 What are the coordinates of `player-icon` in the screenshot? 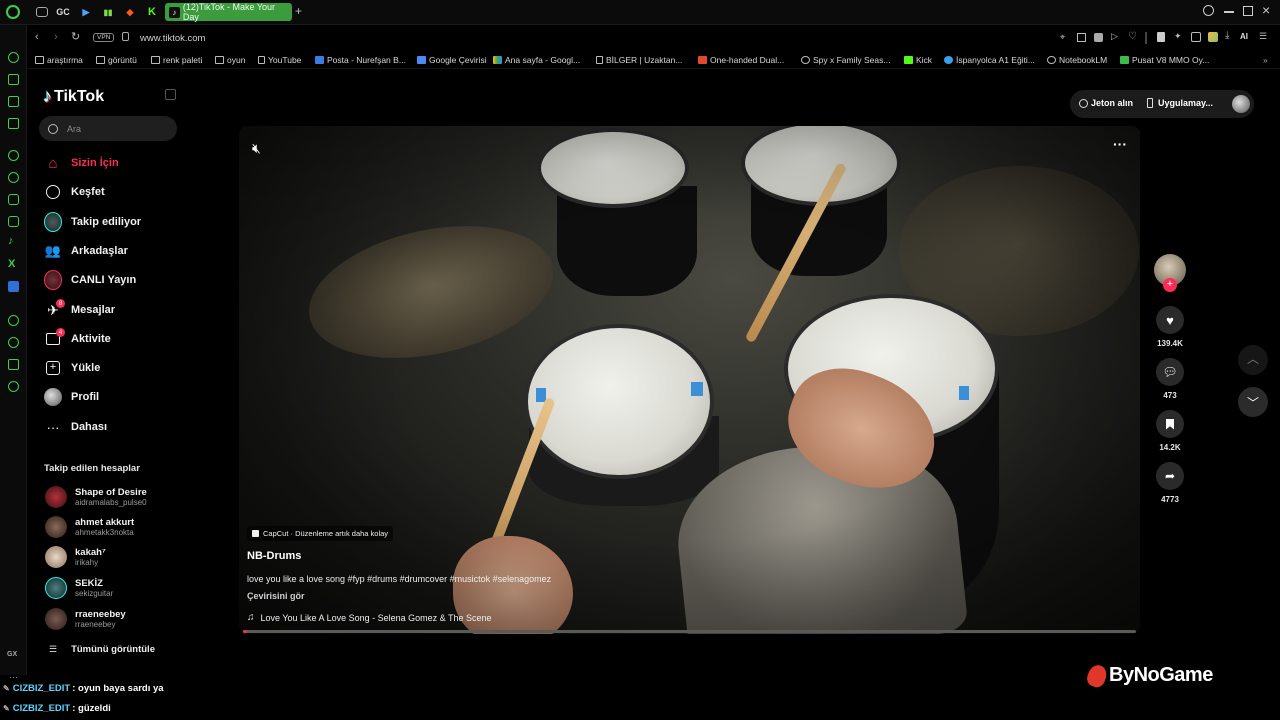 It's located at (13, 320).